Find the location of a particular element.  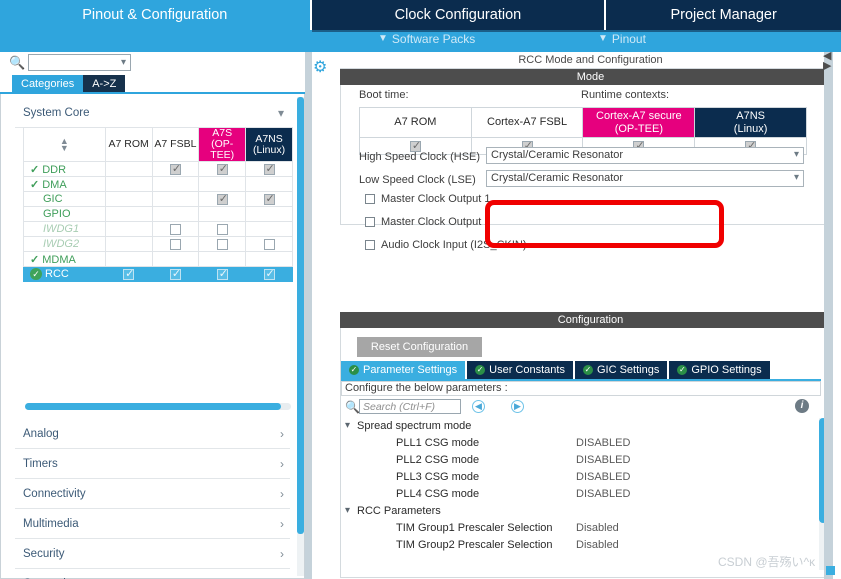

tab-gic-settings: ✓ GIC Settings is located at coordinates (621, 370).